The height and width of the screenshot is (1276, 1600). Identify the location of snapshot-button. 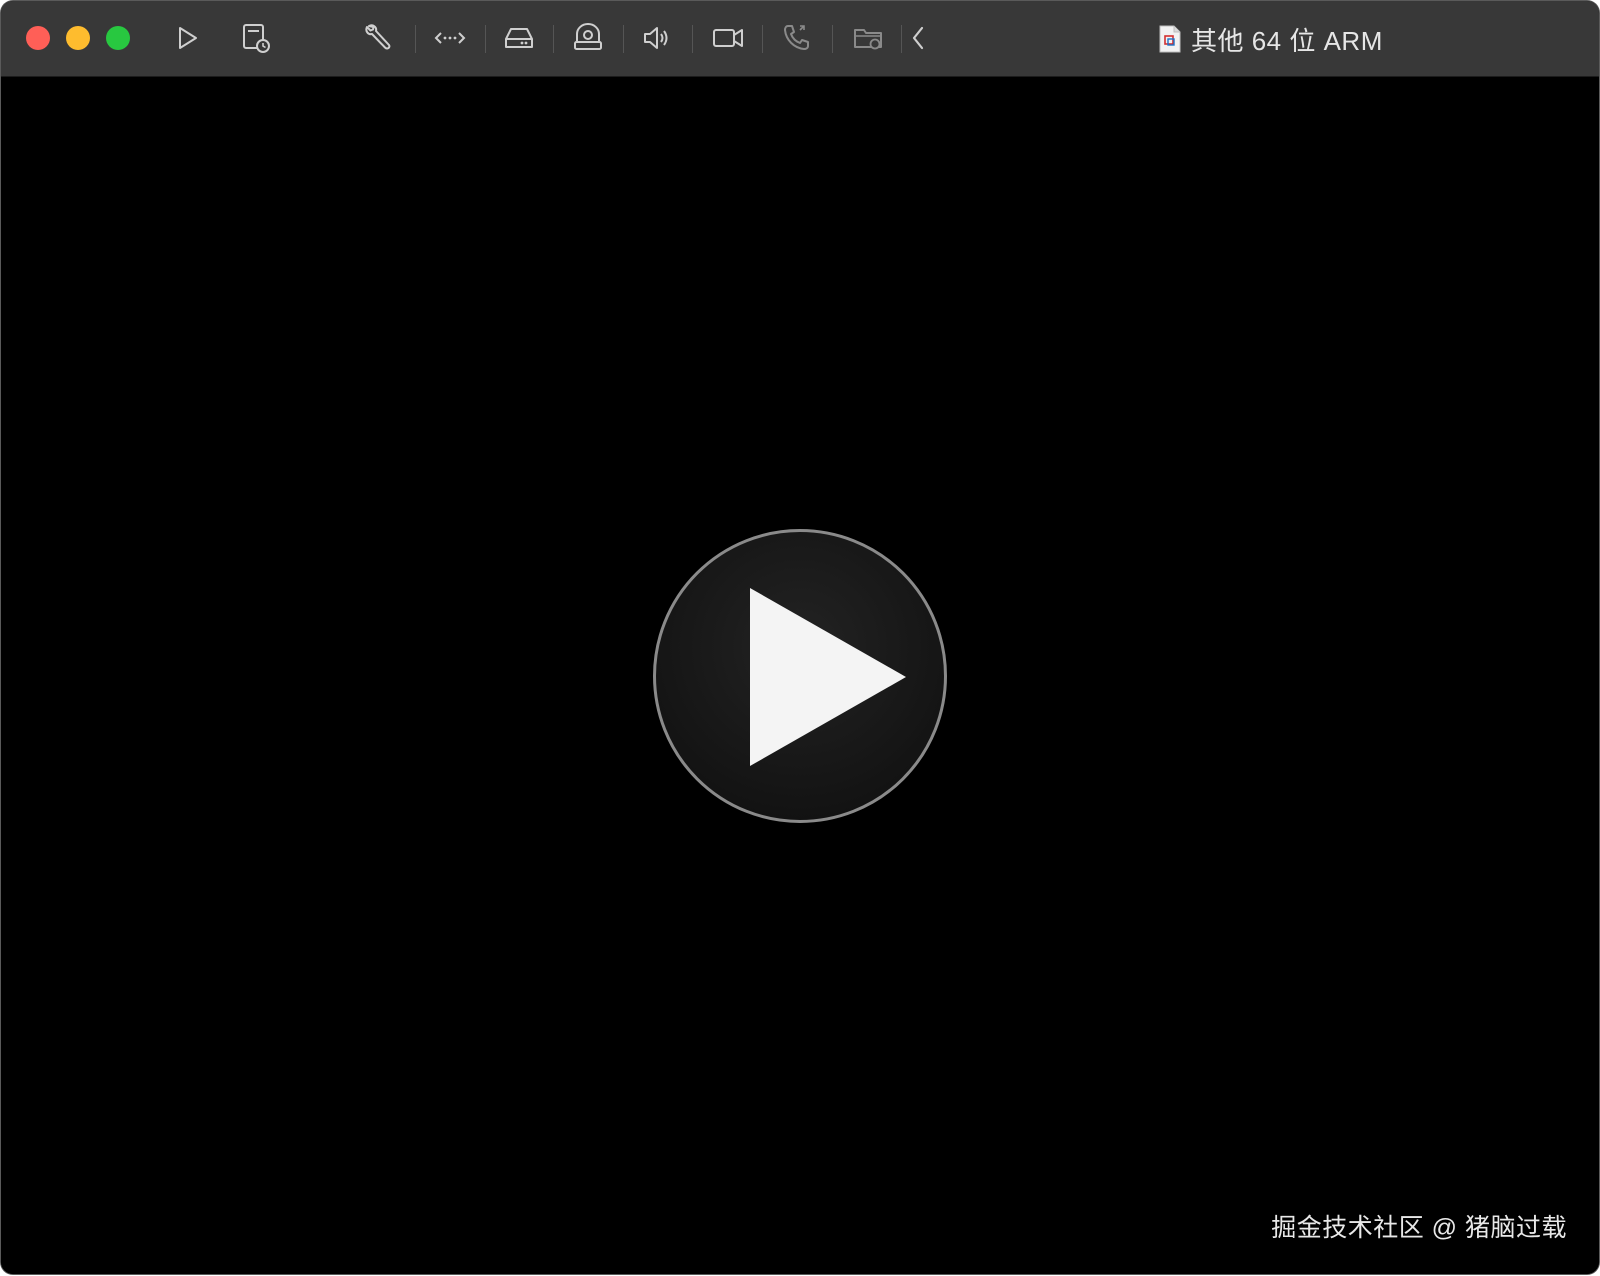
(256, 38).